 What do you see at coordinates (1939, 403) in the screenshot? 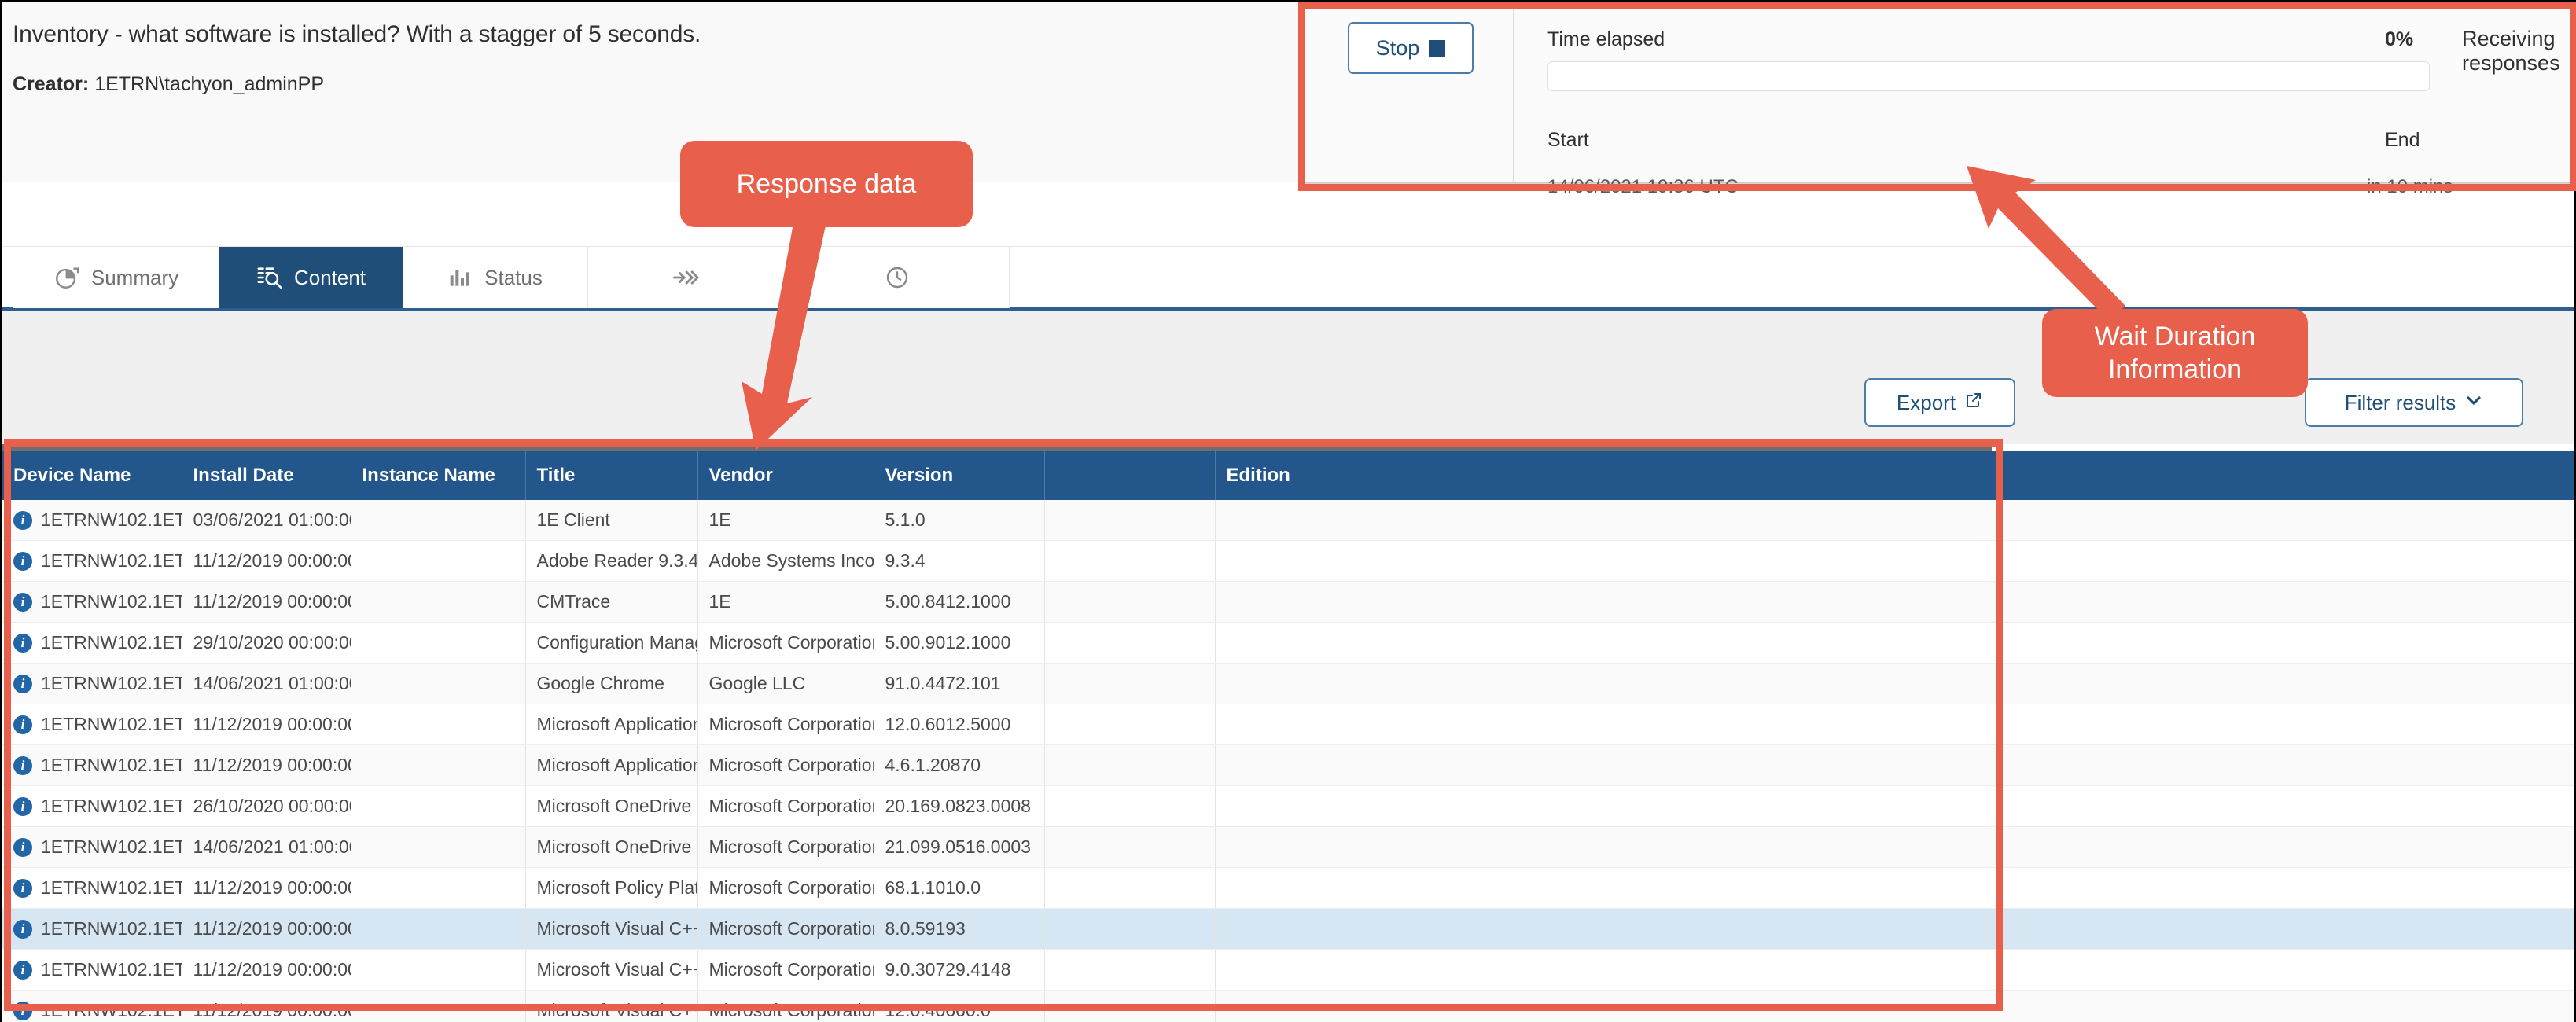
I see `export-button: Export` at bounding box center [1939, 403].